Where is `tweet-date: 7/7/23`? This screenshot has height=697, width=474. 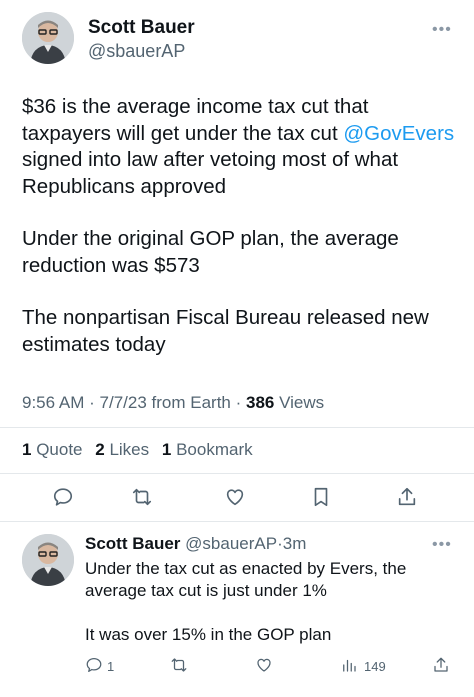 tweet-date: 7/7/23 is located at coordinates (123, 402).